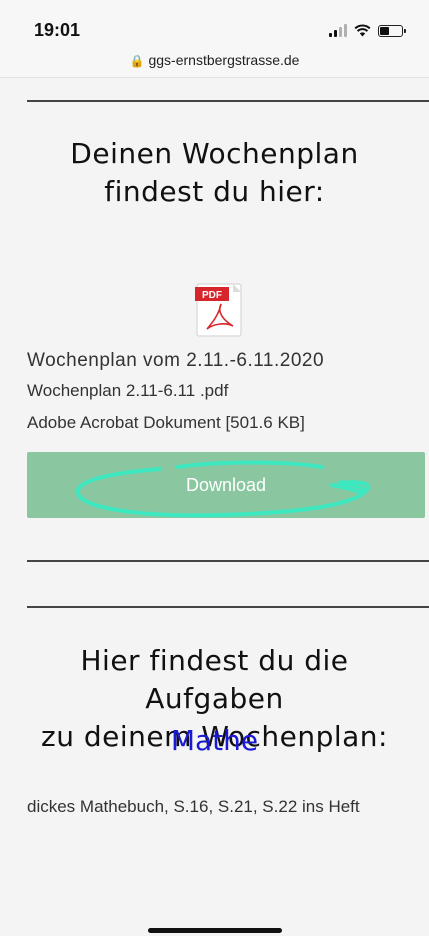  What do you see at coordinates (214, 660) in the screenshot?
I see `heading-line: Hier findest du die` at bounding box center [214, 660].